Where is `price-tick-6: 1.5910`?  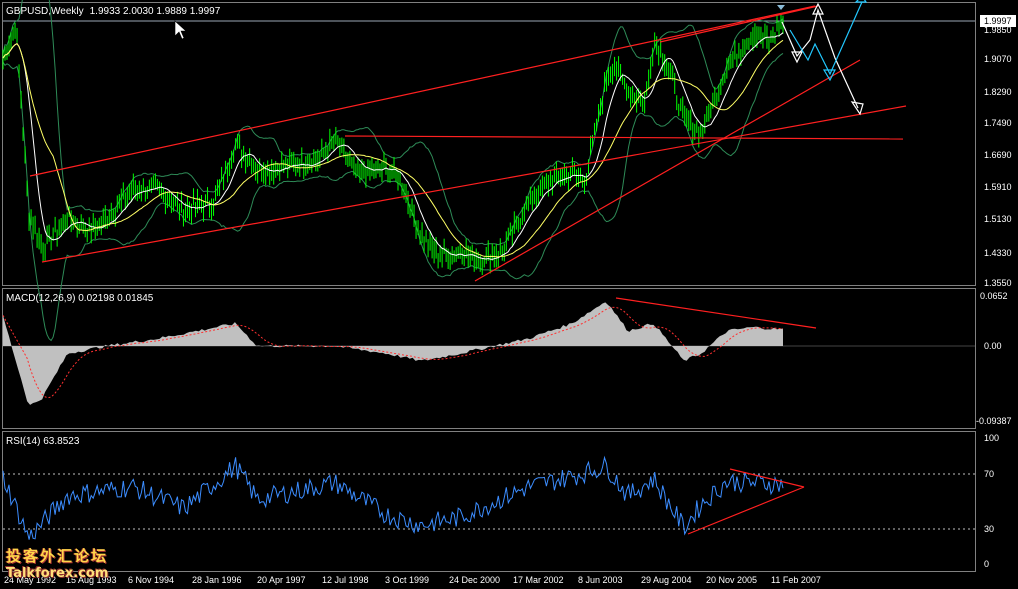 price-tick-6: 1.5910 is located at coordinates (998, 187).